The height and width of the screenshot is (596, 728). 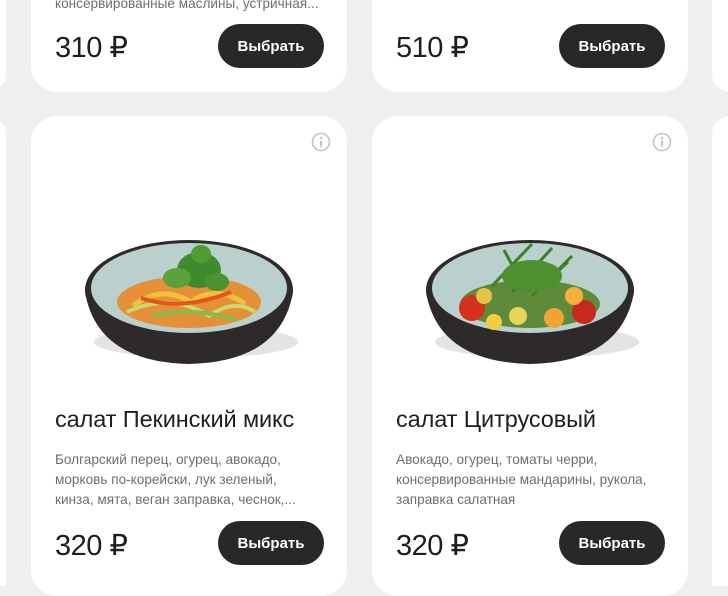 I want to click on product-card-top-right: 510 ₽ Выбрать, so click(x=530, y=46).